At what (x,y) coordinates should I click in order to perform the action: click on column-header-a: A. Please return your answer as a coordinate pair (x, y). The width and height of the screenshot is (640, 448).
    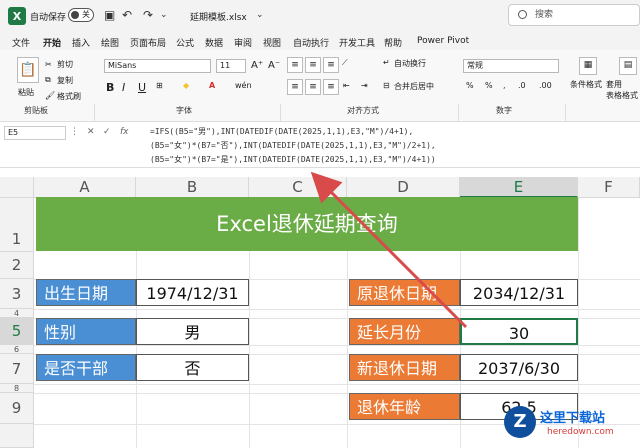
    Looking at the image, I should click on (85, 187).